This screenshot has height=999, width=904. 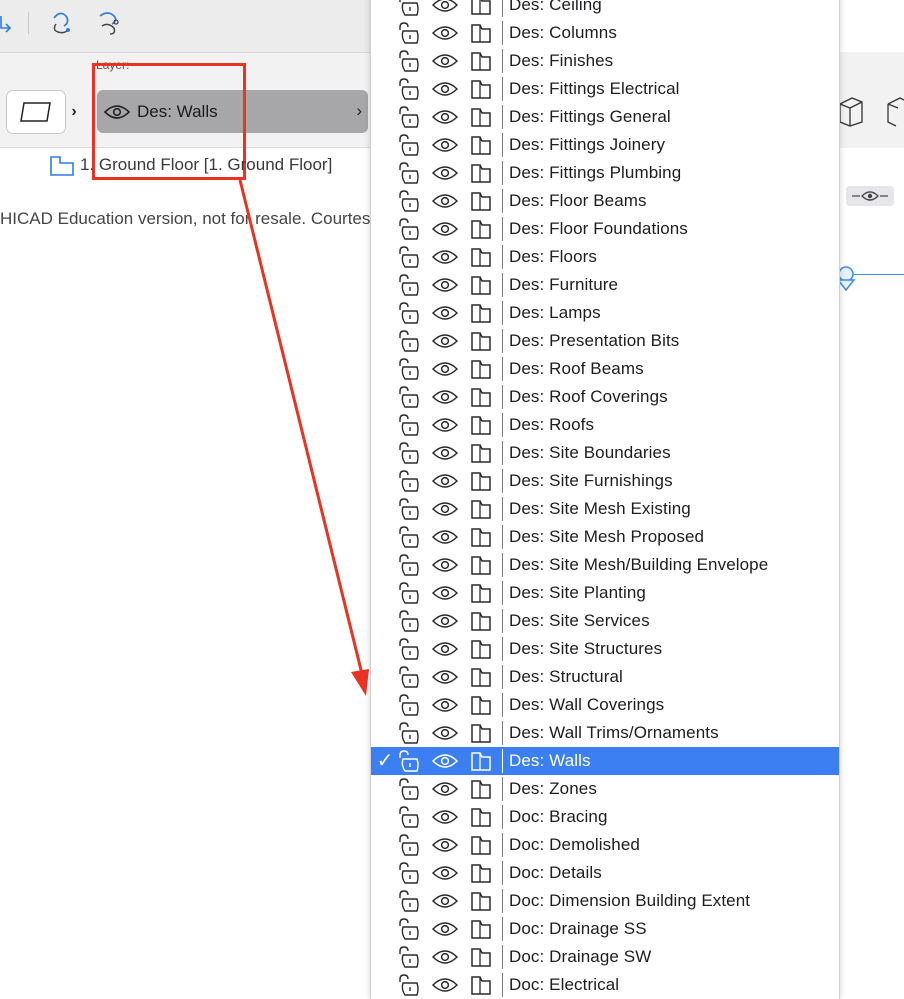 I want to click on chevron-right-icon: ›, so click(x=74, y=112).